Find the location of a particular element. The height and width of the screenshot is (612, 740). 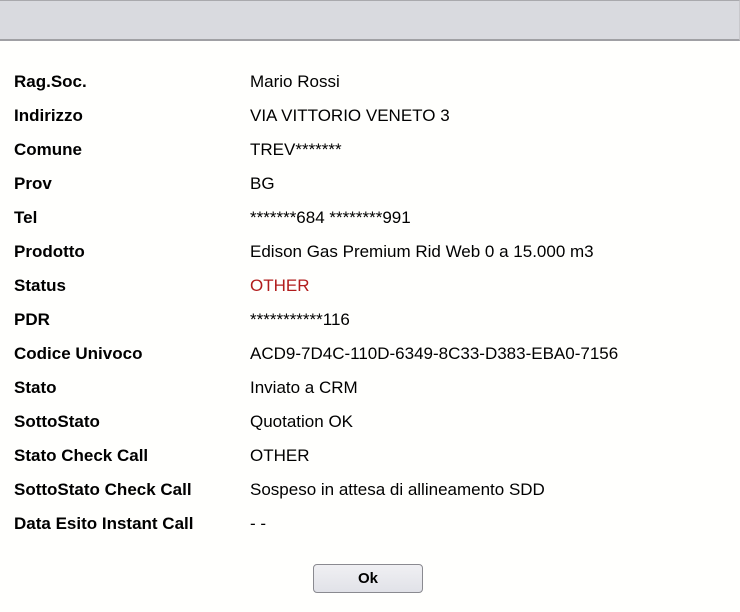

field-label: Stato is located at coordinates (35, 387).